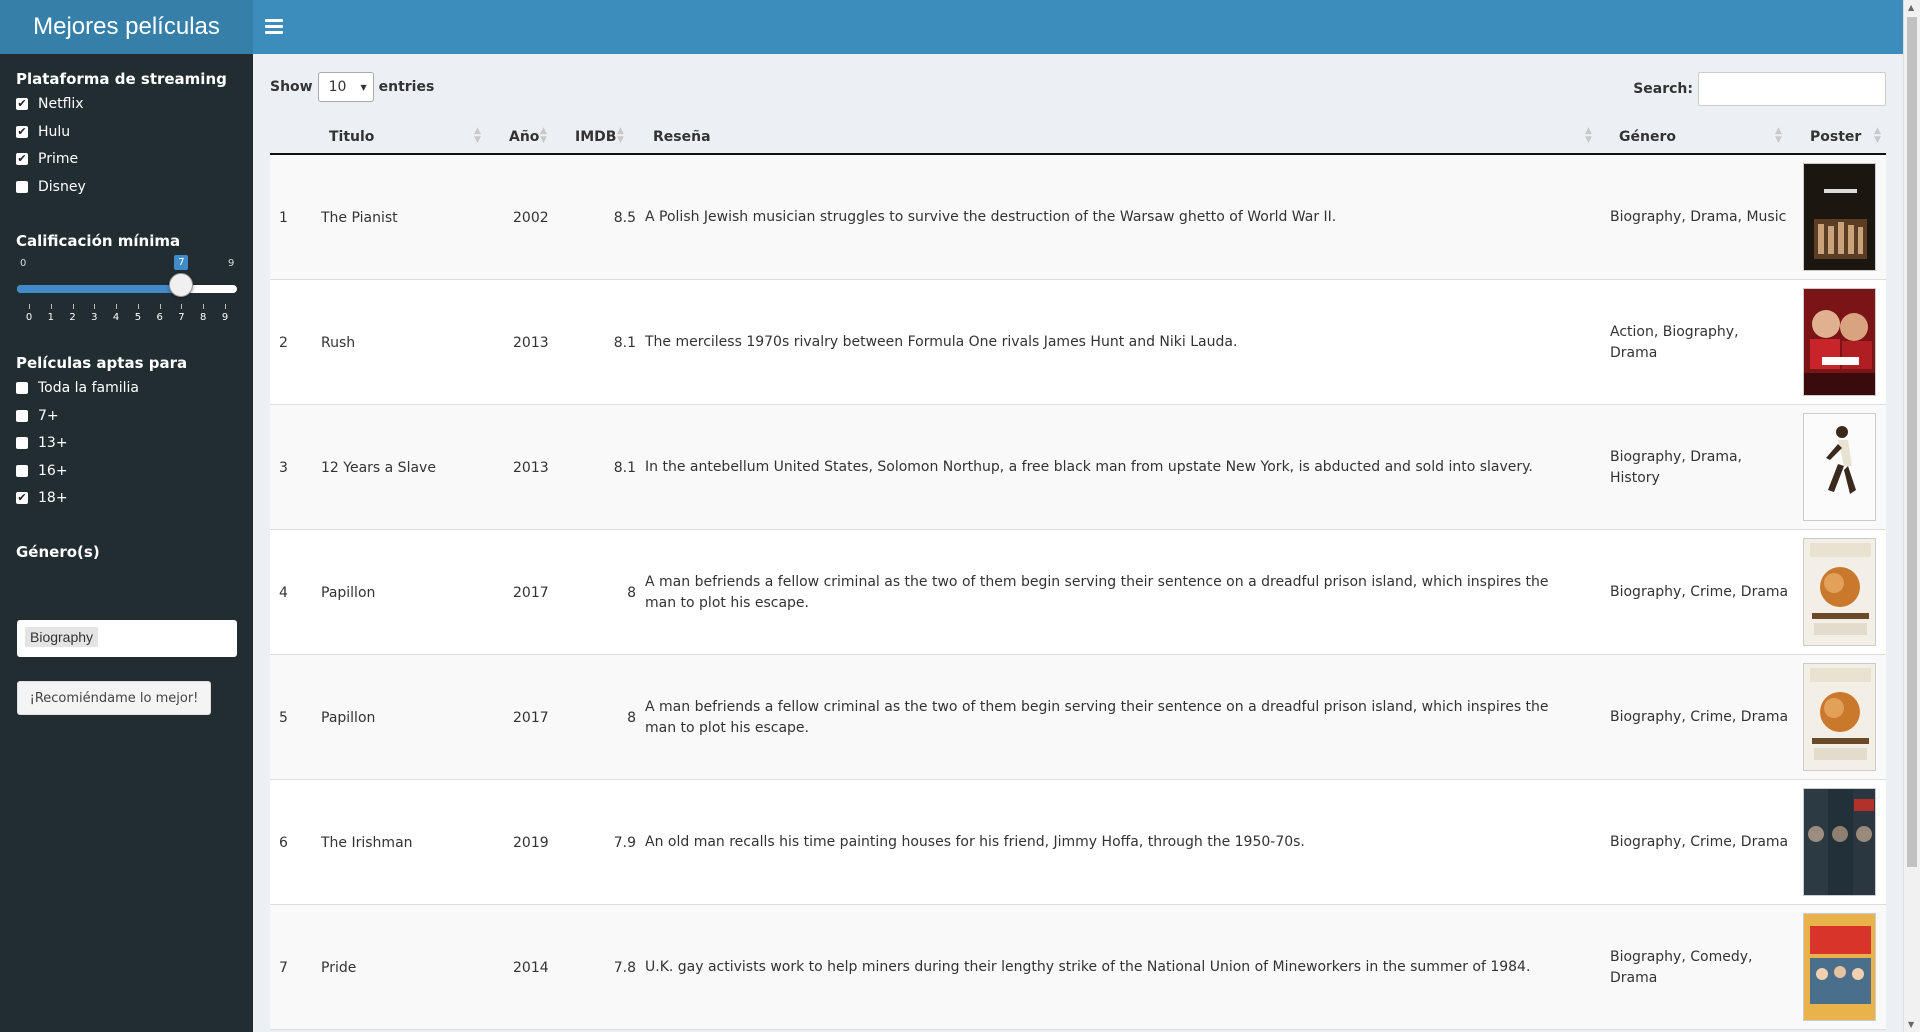 This screenshot has height=1032, width=1920. Describe the element at coordinates (1839, 217) in the screenshot. I see `poster-image-pianist` at that location.